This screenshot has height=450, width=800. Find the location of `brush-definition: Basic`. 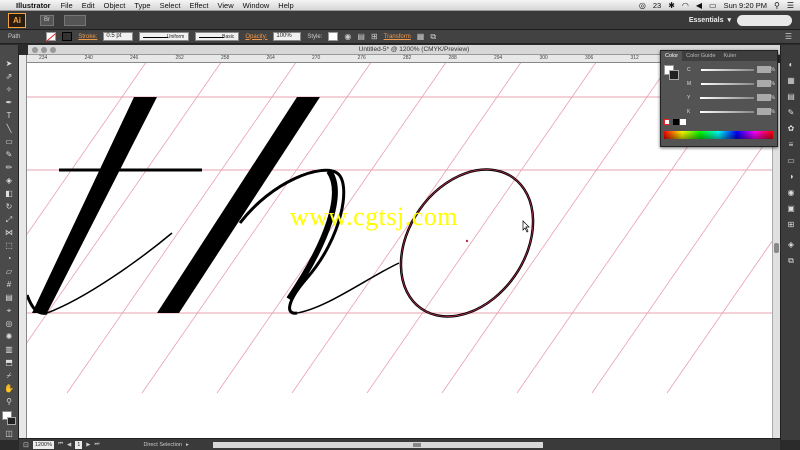

brush-definition: Basic is located at coordinates (217, 36).